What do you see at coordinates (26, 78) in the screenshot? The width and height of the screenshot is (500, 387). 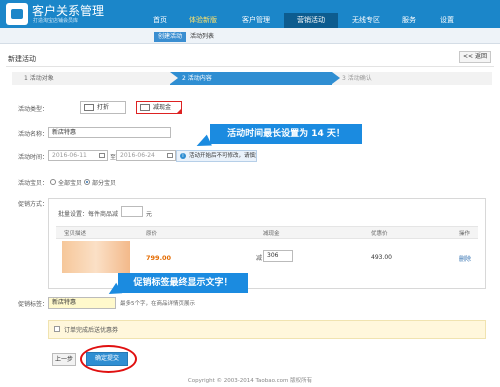 I see `step-1-number: 1` at bounding box center [26, 78].